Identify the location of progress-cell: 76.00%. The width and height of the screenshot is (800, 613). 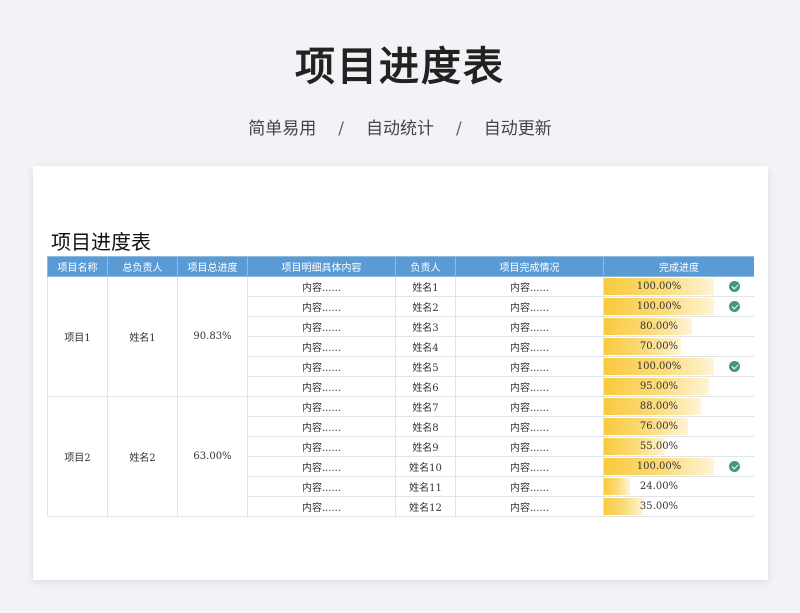
(678, 426).